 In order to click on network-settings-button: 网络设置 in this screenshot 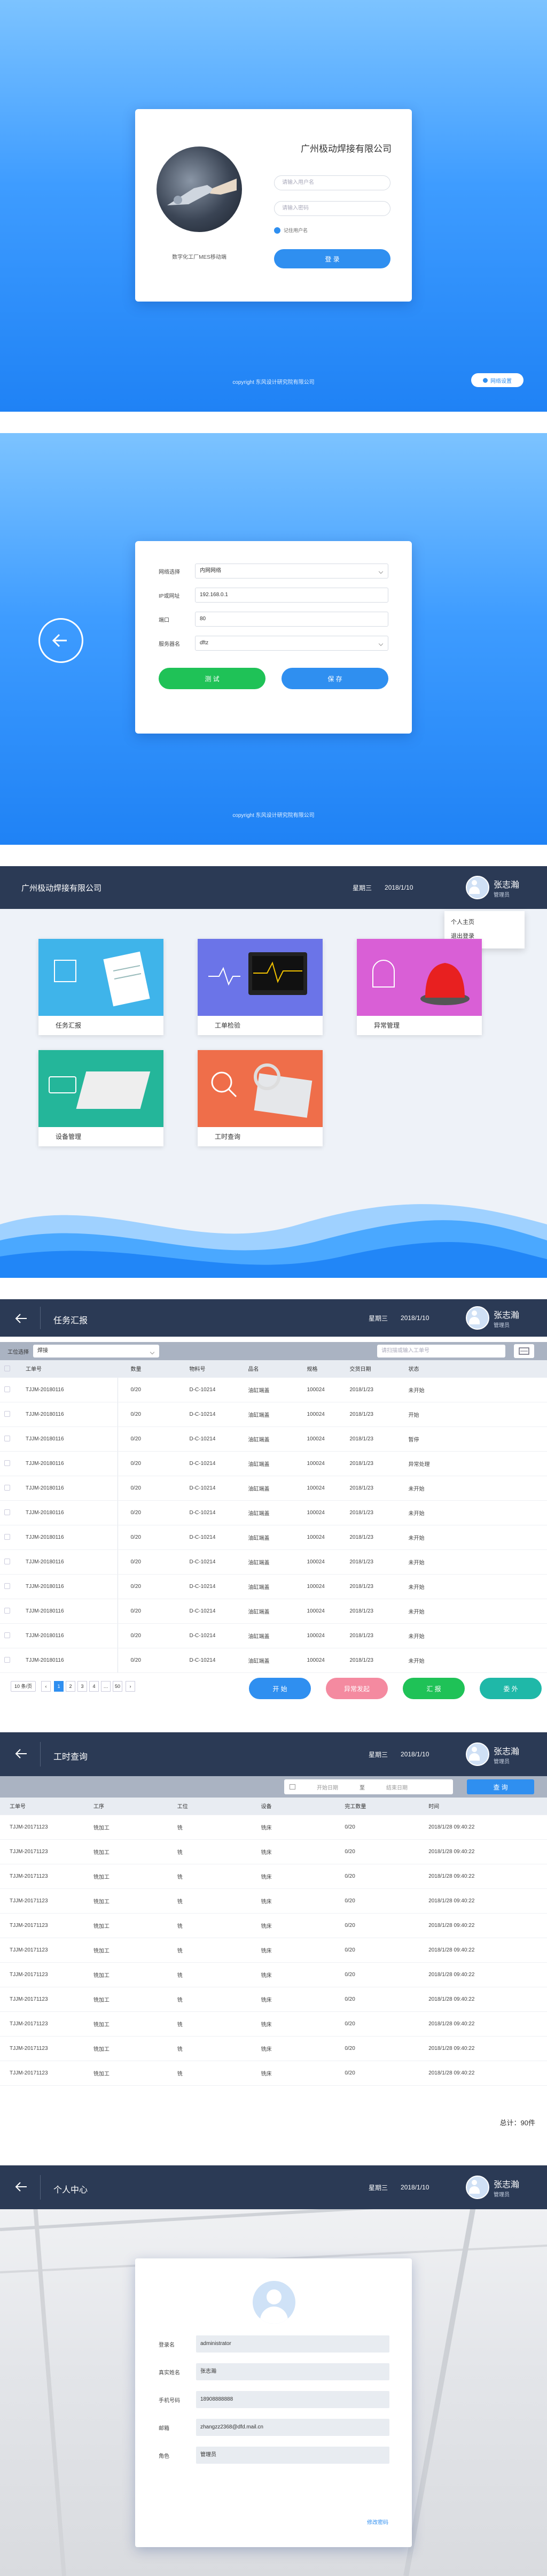, I will do `click(497, 380)`.